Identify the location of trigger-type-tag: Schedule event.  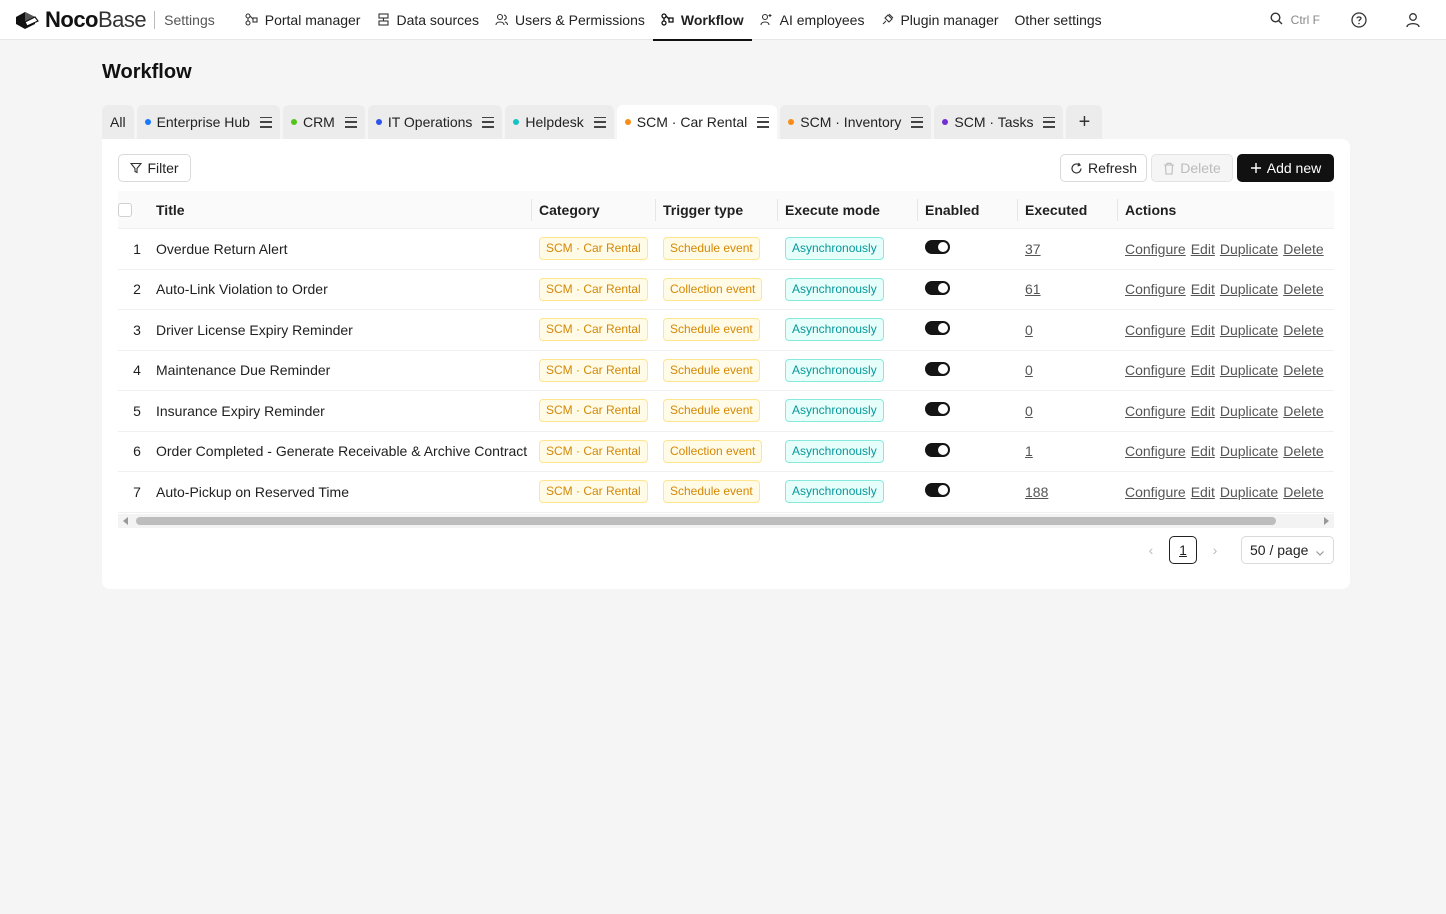
(711, 370).